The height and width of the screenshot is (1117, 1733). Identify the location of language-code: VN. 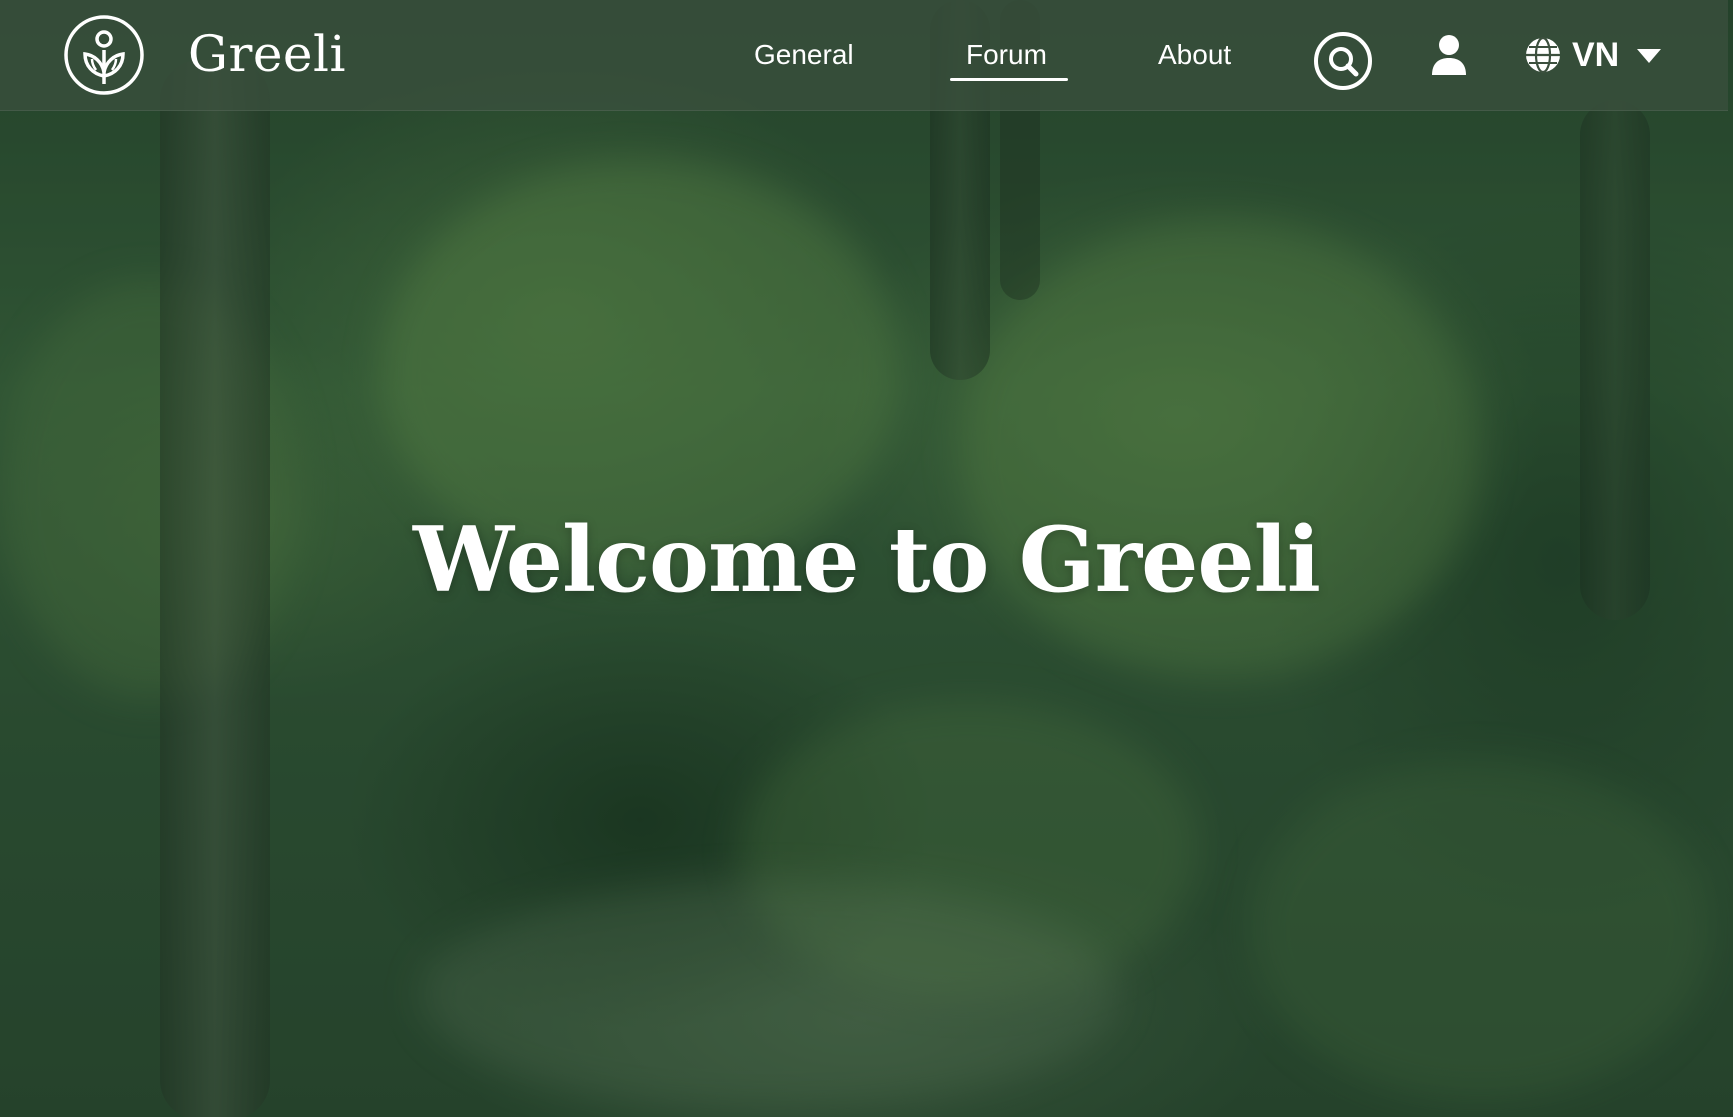
(1596, 55).